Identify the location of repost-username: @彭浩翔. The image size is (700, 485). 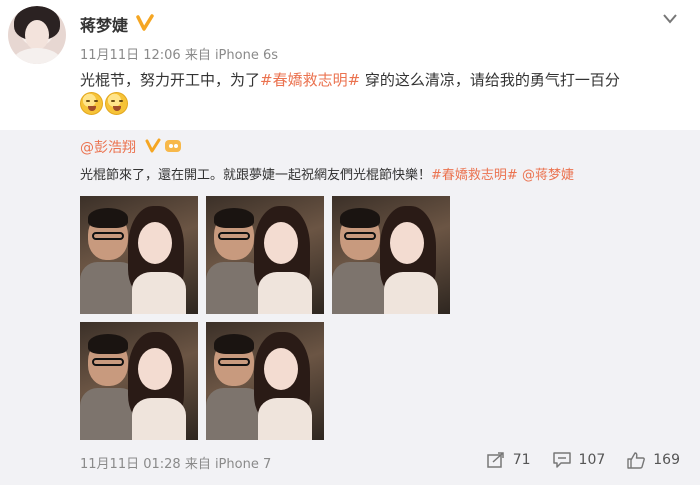
(108, 147).